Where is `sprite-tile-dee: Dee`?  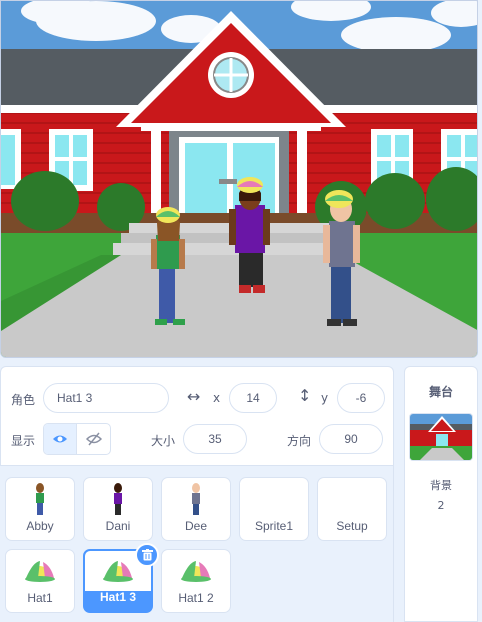 sprite-tile-dee: Dee is located at coordinates (196, 509).